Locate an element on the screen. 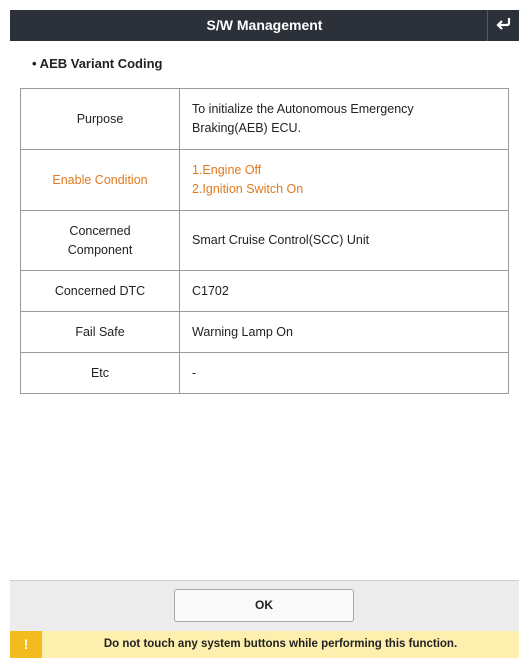 This screenshot has height=668, width=529. row-value: C1702 is located at coordinates (344, 291).